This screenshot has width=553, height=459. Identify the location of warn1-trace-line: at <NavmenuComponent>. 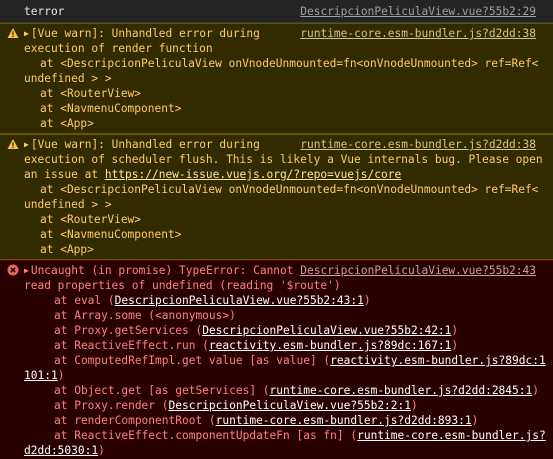
(111, 108).